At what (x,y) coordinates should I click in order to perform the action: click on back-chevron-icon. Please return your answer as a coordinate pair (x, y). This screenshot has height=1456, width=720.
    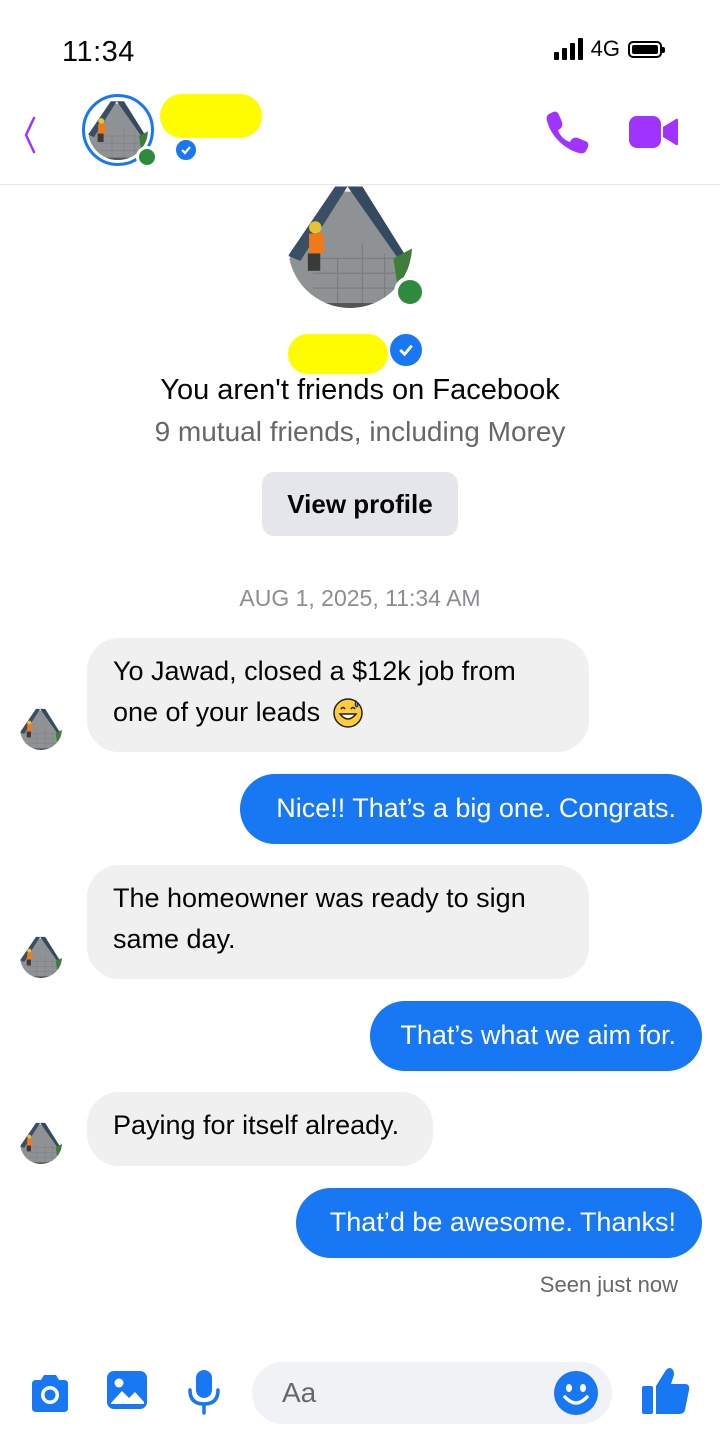
    Looking at the image, I should click on (31, 135).